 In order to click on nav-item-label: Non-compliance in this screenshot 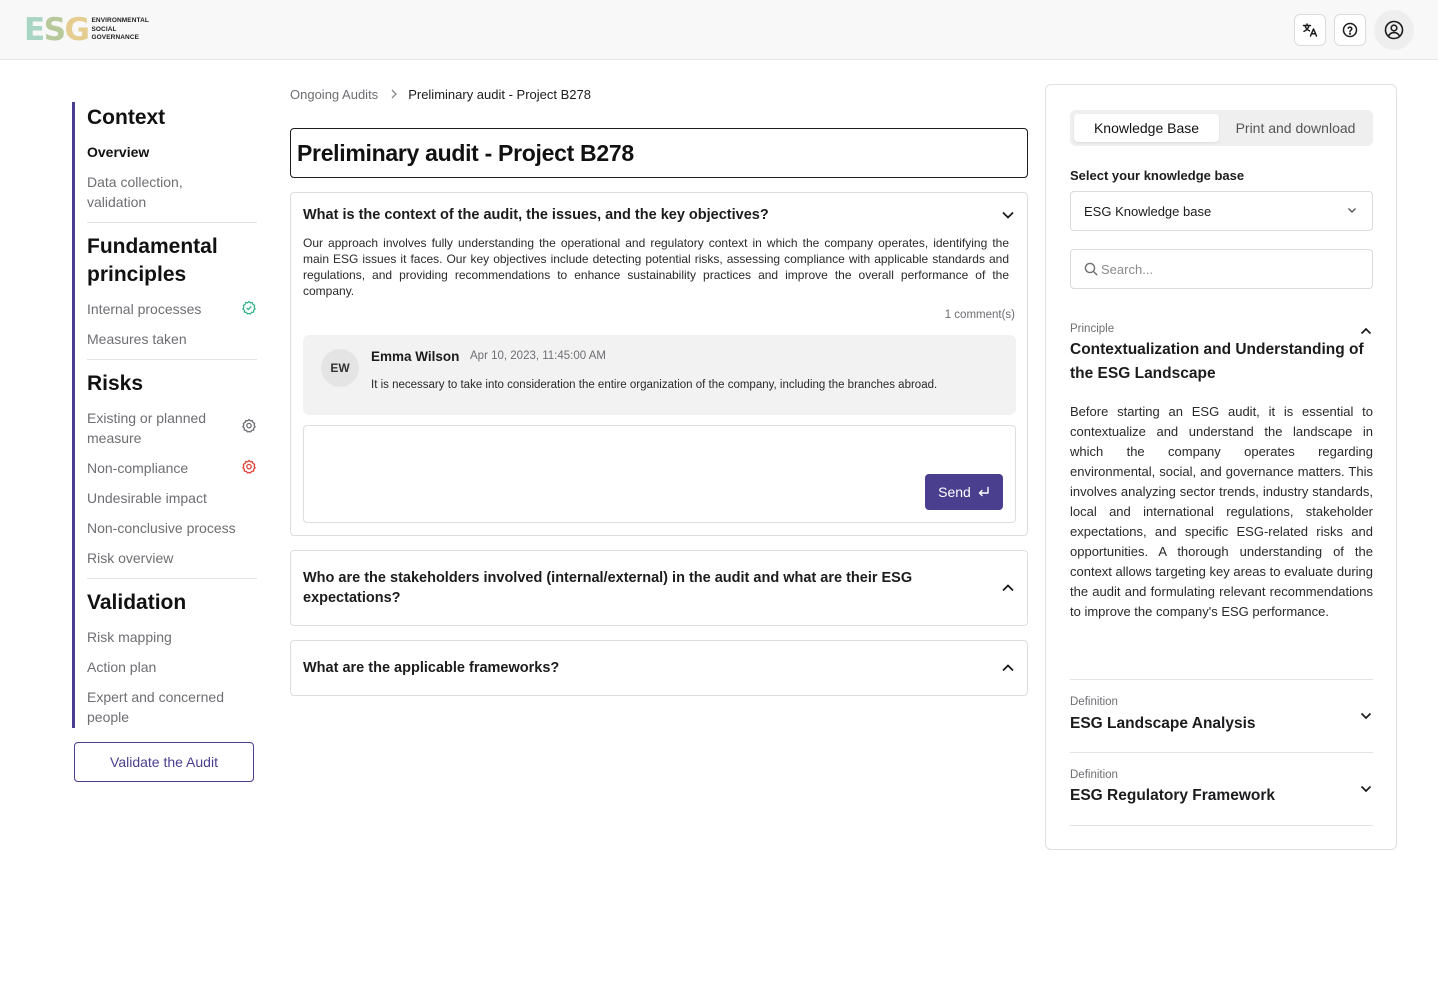, I will do `click(138, 468)`.